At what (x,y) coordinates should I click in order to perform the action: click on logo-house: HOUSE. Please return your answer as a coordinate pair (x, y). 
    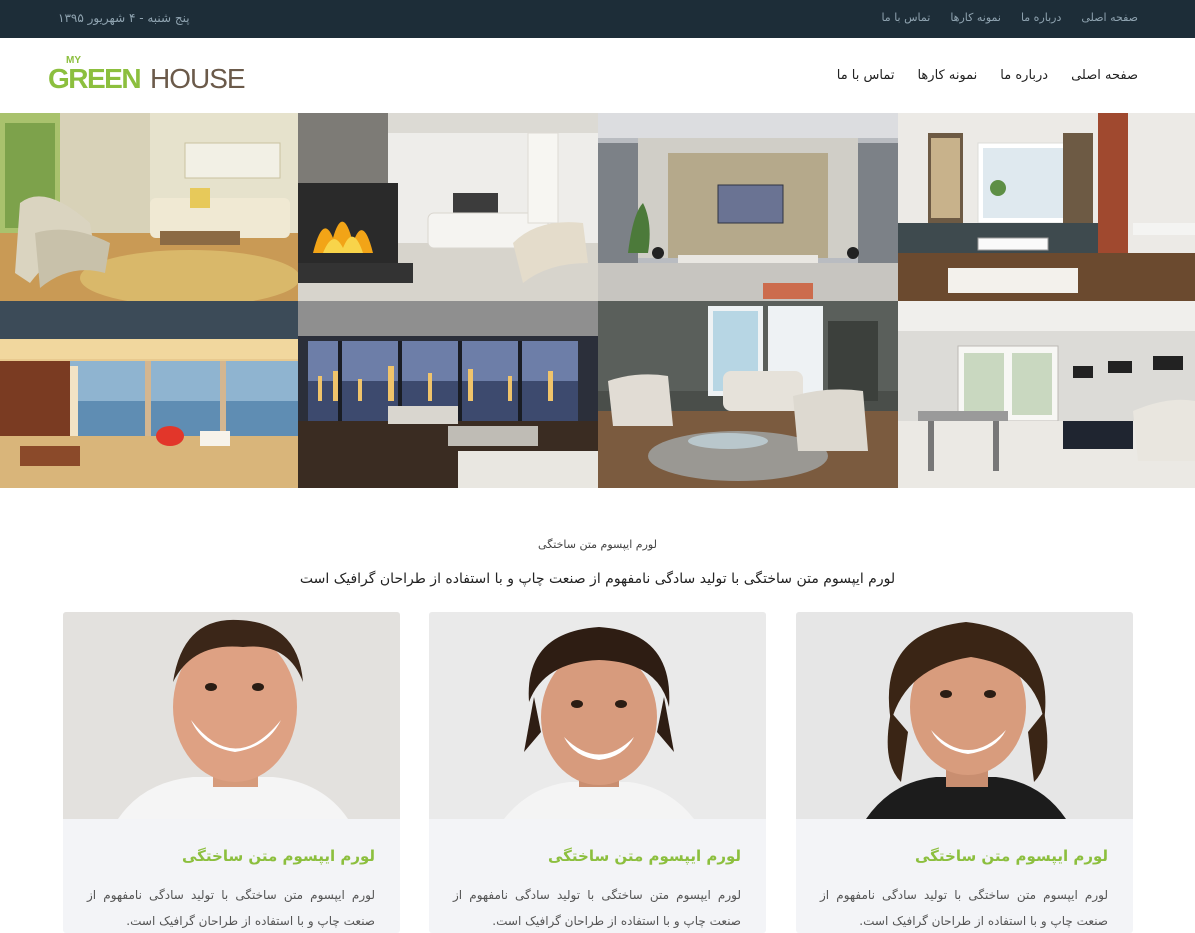
    Looking at the image, I should click on (197, 77).